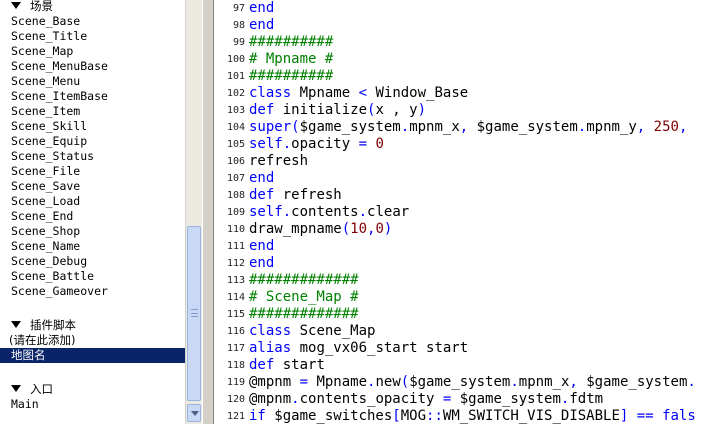 The image size is (725, 424). What do you see at coordinates (92, 389) in the screenshot?
I see `tree-group-header: 入口` at bounding box center [92, 389].